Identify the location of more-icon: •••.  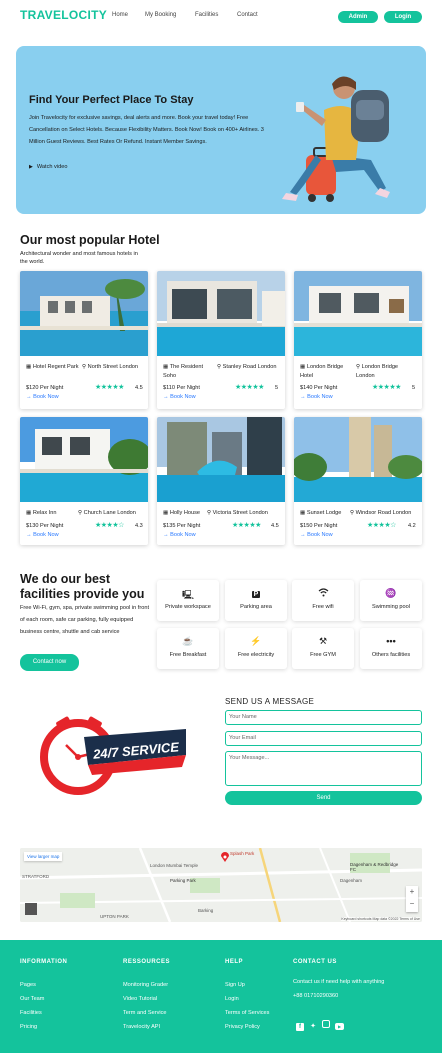
(391, 641).